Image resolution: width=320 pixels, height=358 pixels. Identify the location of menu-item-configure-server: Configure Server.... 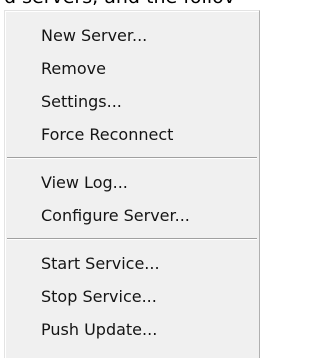
(132, 216).